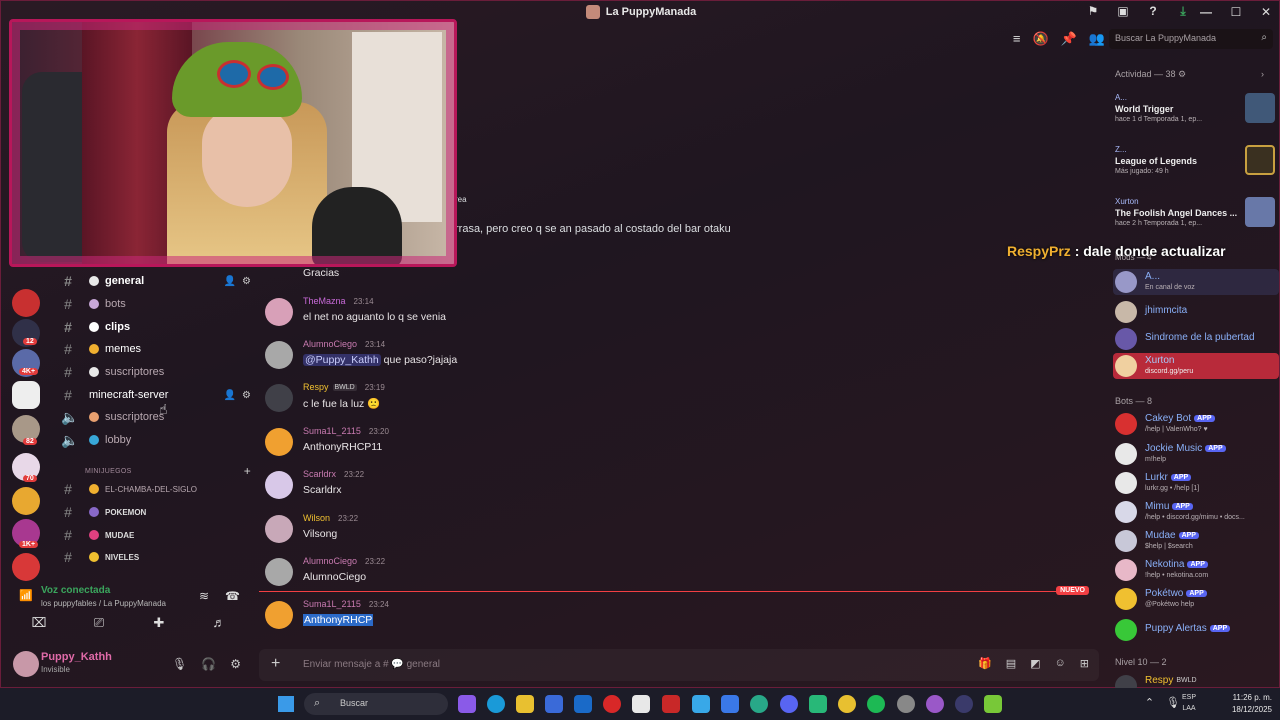  I want to click on activity-item: Z... League of Legends Más jugado: 49 h, so click(1195, 169).